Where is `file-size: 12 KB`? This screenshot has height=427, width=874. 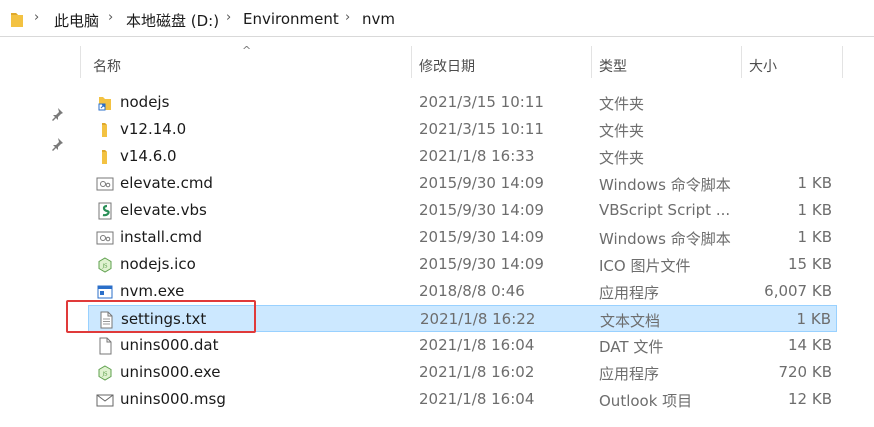
file-size: 12 KB is located at coordinates (810, 399).